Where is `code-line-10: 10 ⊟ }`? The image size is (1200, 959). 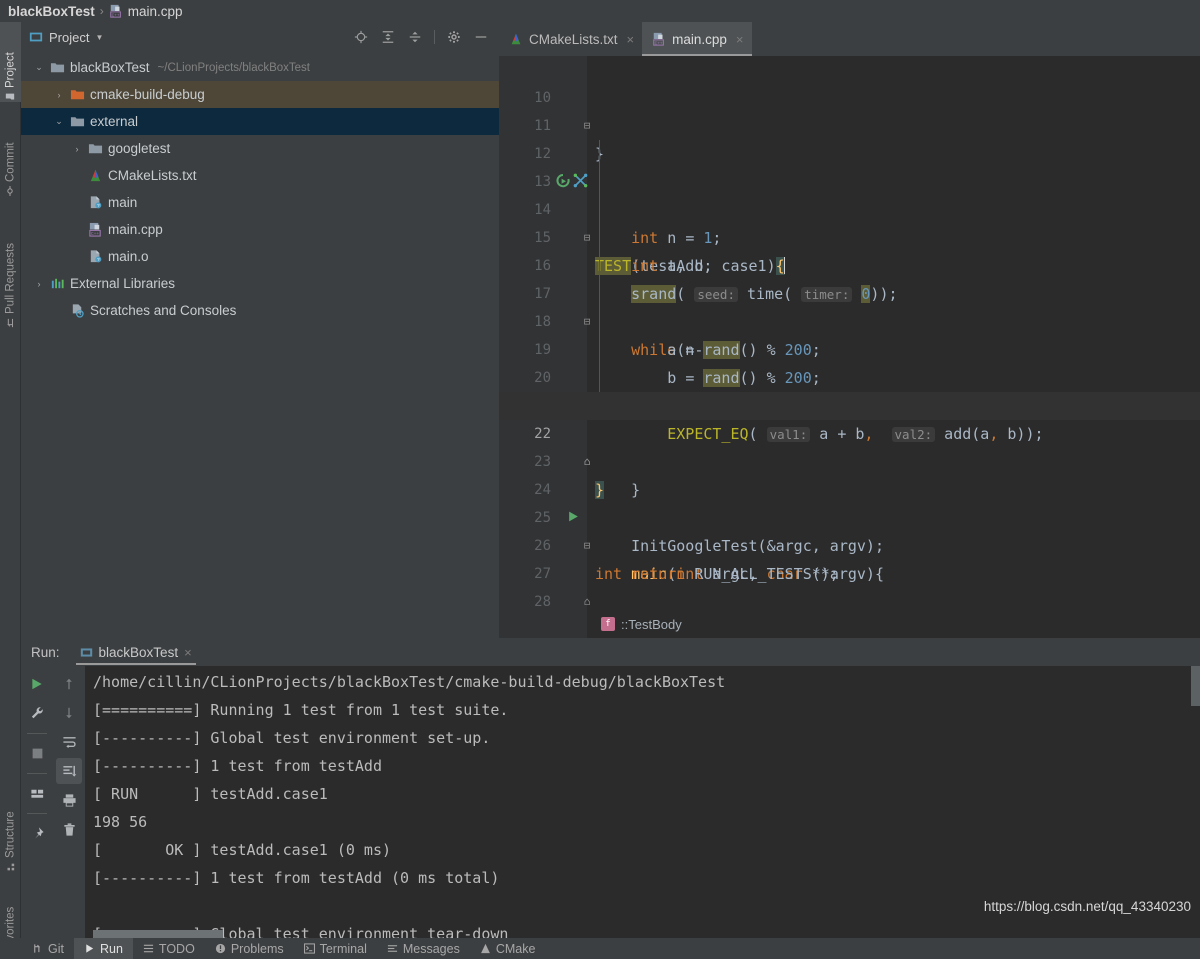
code-line-10: 10 ⊟ } is located at coordinates (849, 109).